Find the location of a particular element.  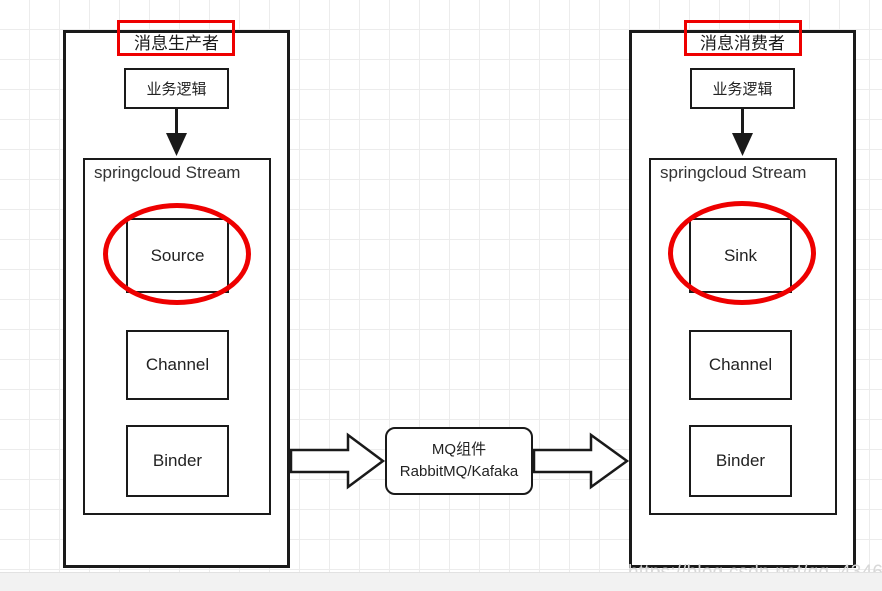

consumer-node-binder: Binder is located at coordinates (740, 461).